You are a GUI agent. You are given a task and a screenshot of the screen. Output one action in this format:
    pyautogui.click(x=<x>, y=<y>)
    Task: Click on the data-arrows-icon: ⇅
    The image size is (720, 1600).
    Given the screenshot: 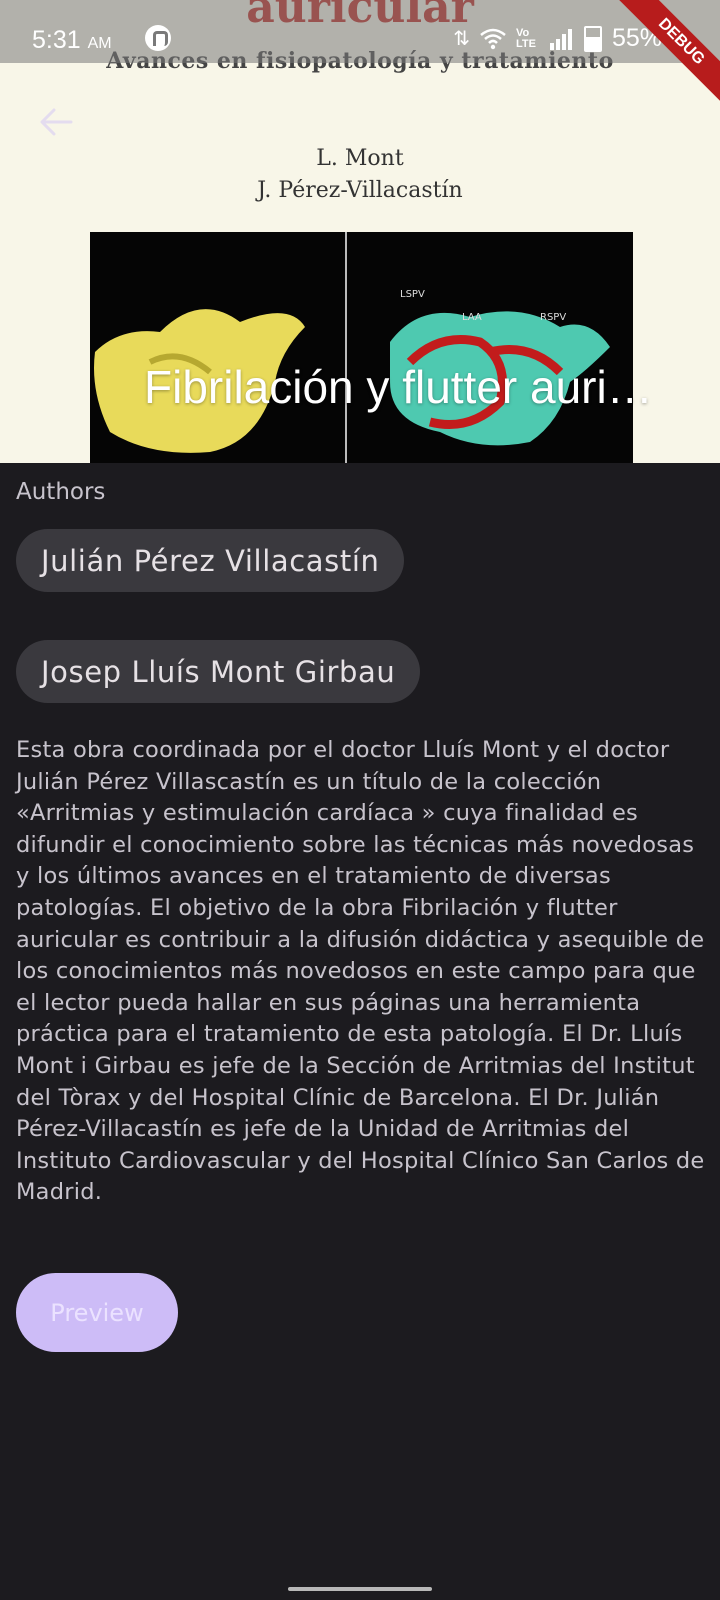 What is the action you would take?
    pyautogui.click(x=461, y=39)
    